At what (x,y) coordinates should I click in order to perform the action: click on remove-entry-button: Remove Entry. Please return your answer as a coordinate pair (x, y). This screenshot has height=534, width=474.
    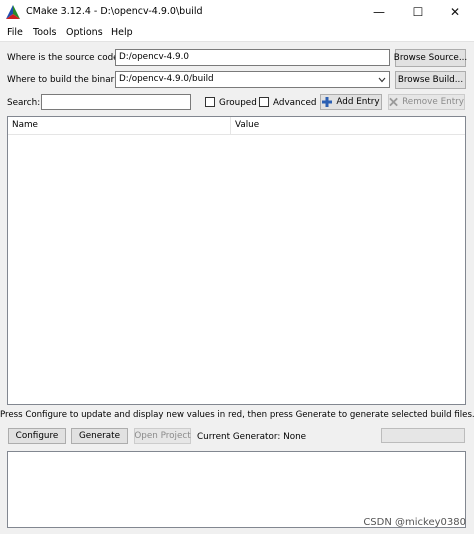
    Looking at the image, I should click on (426, 102).